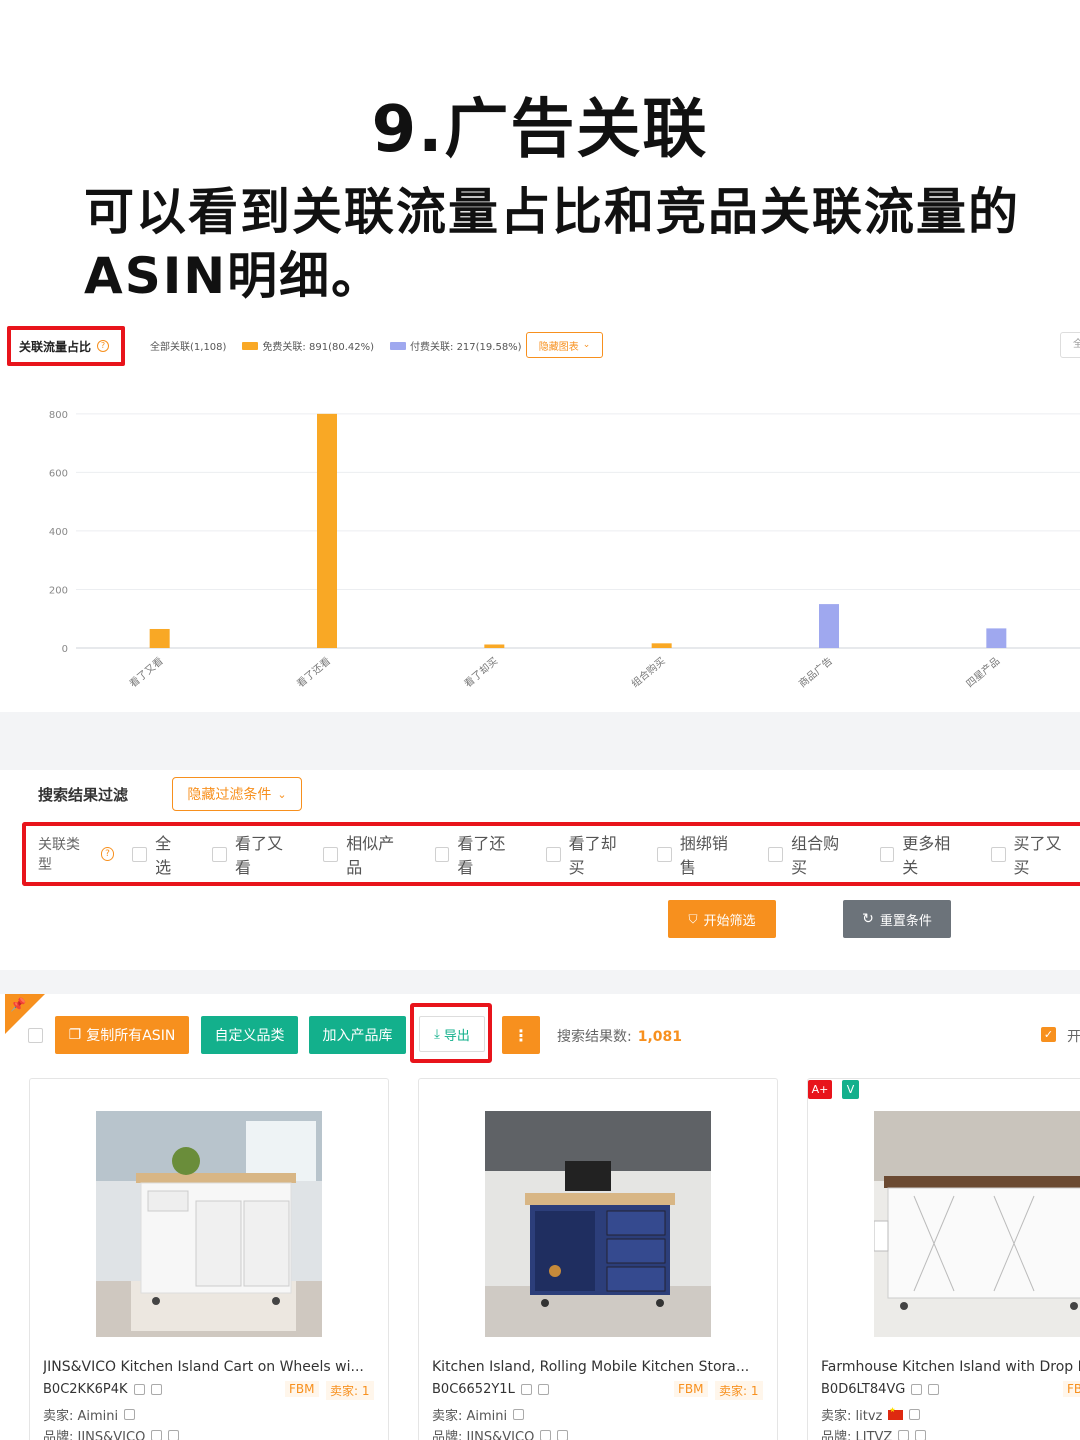 The height and width of the screenshot is (1440, 1080). What do you see at coordinates (456, 345) in the screenshot?
I see `legend-paid: 付费关联: 217(19.58%)` at bounding box center [456, 345].